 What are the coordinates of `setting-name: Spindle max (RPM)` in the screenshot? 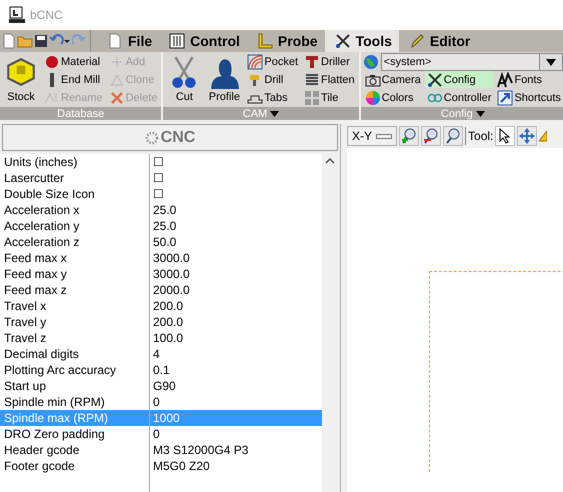 It's located at (75, 418).